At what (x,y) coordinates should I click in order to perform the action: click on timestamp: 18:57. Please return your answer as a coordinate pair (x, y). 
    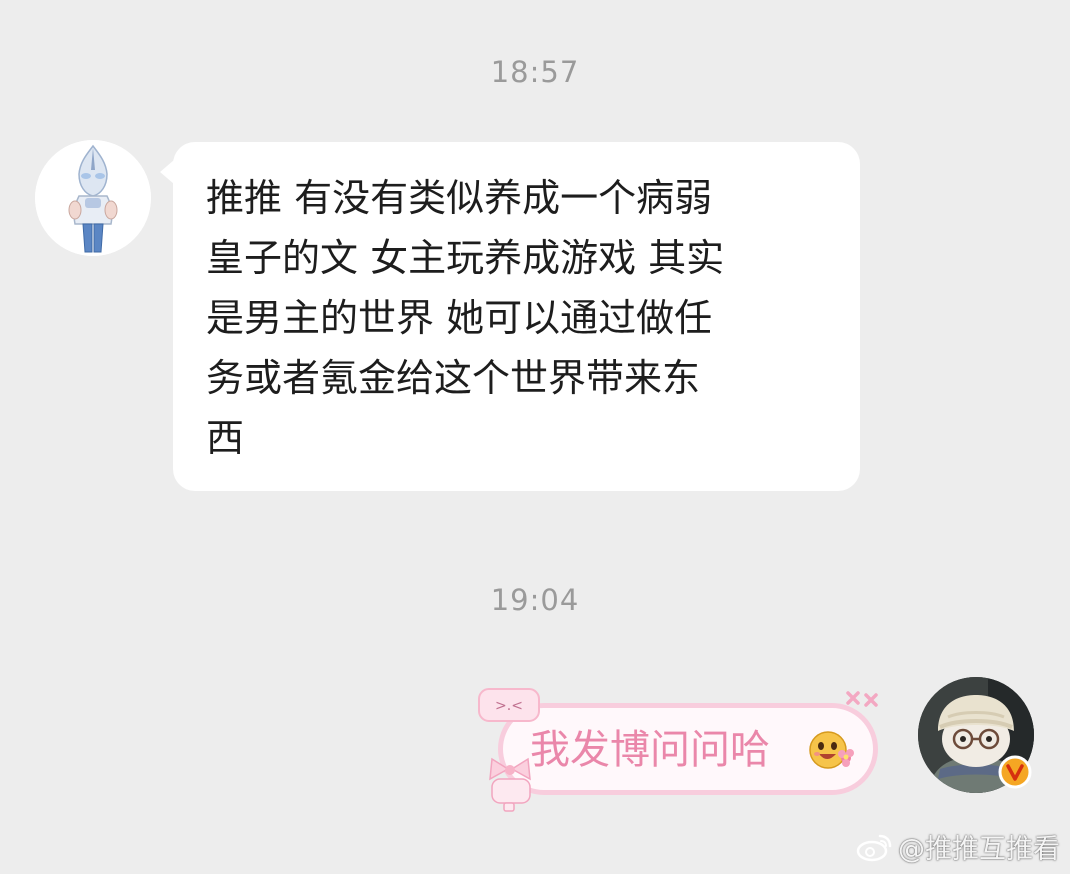
    Looking at the image, I should click on (535, 72).